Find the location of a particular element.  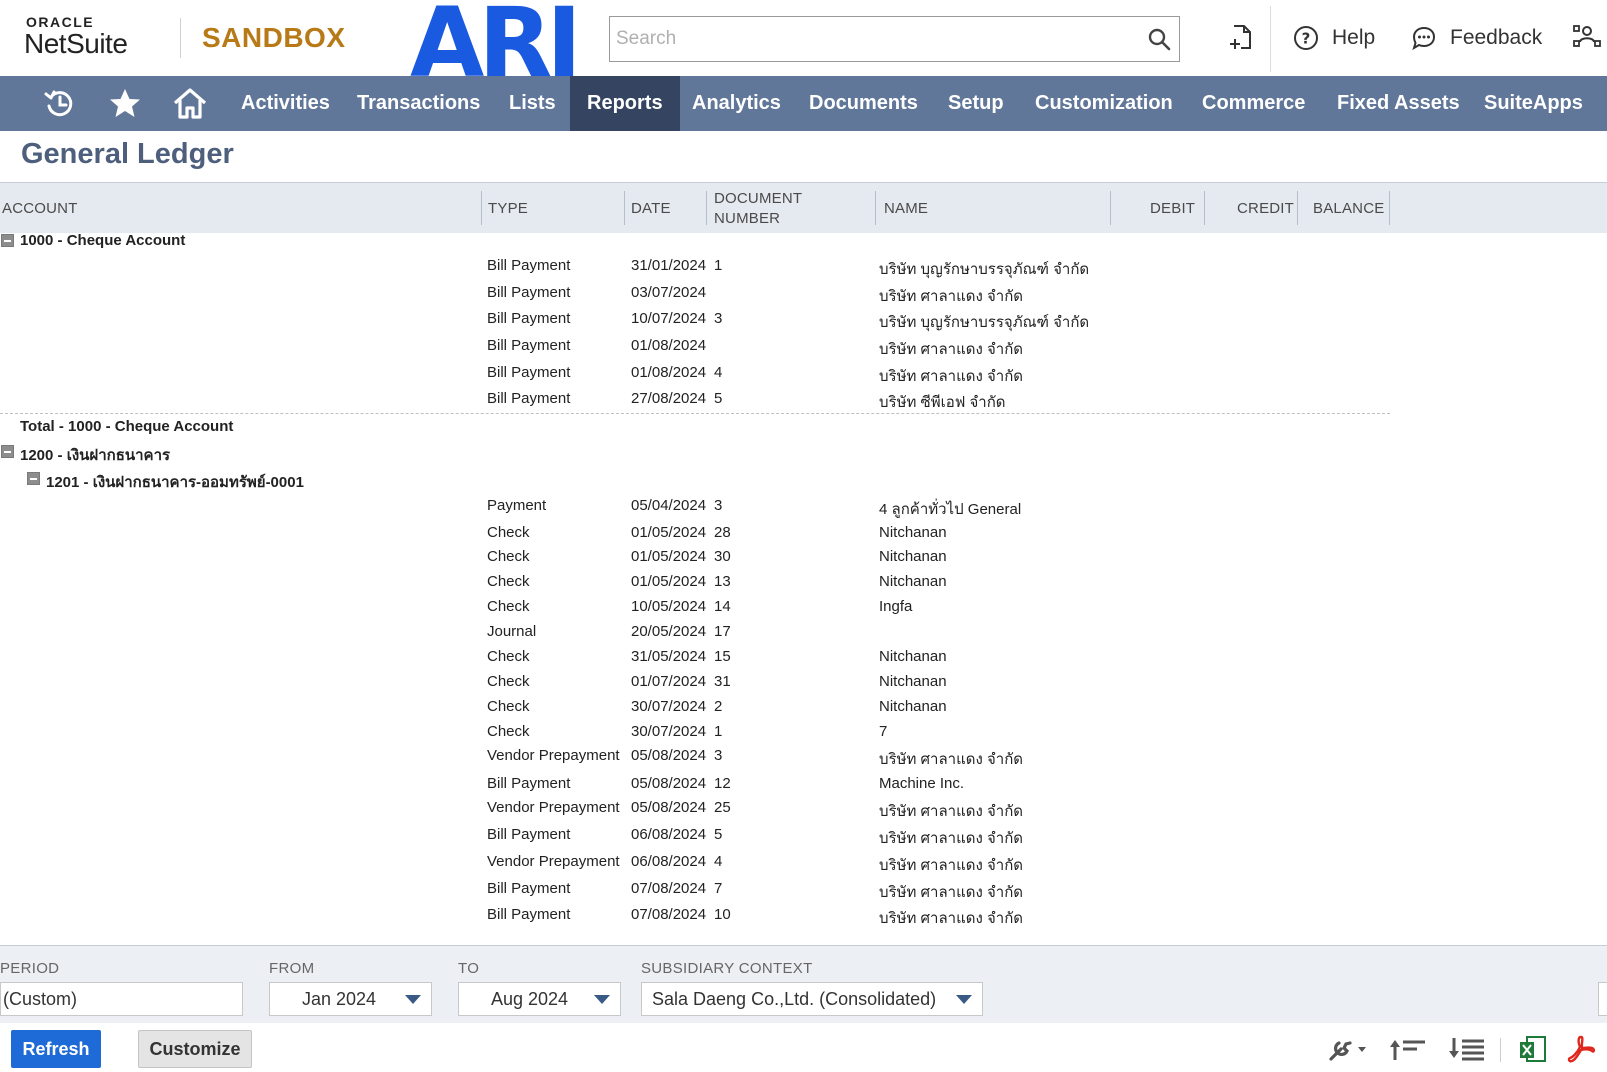

account-name: 1200 - เงินฝากธนาคาร is located at coordinates (95, 455).